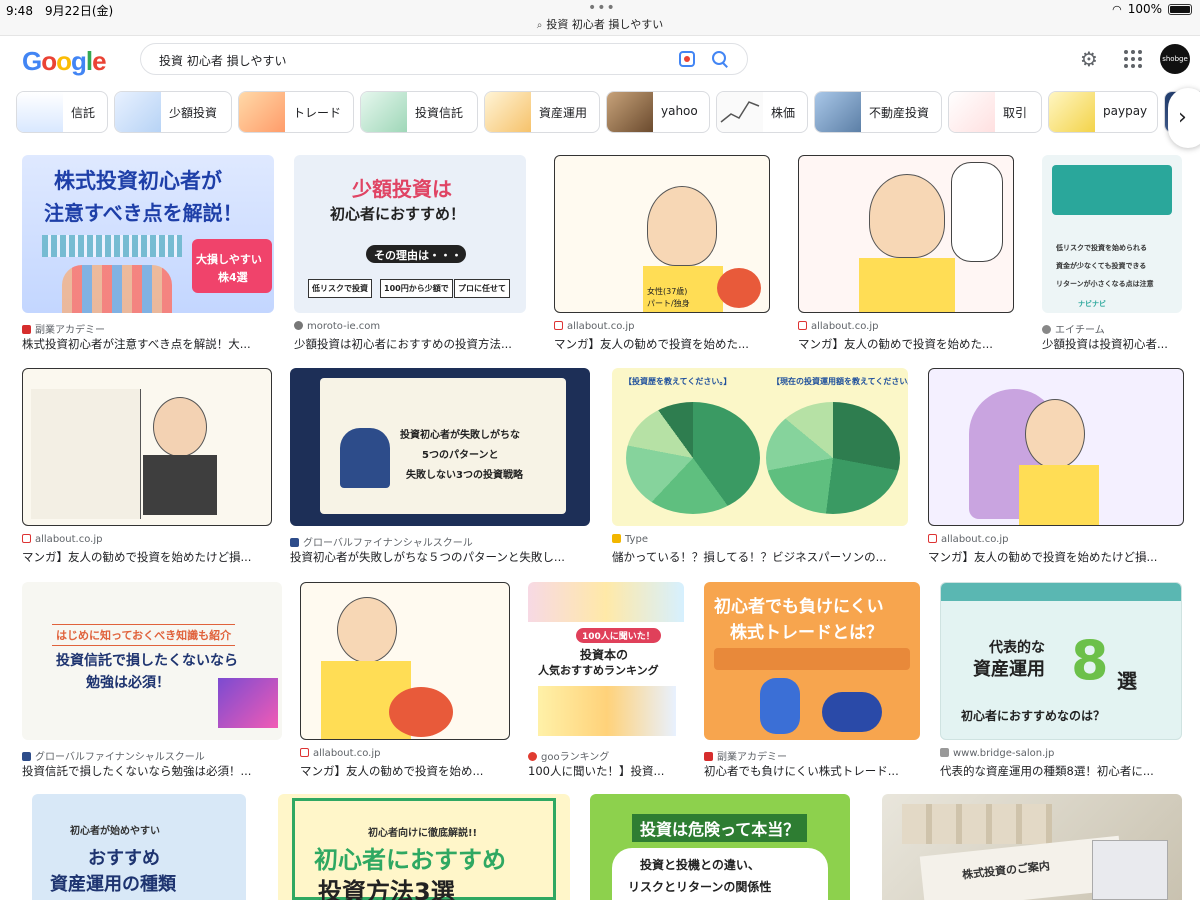 This screenshot has width=1200, height=900. I want to click on result-card: 初心者が始めやすい おすすめ 資産運用の種類, so click(139, 847).